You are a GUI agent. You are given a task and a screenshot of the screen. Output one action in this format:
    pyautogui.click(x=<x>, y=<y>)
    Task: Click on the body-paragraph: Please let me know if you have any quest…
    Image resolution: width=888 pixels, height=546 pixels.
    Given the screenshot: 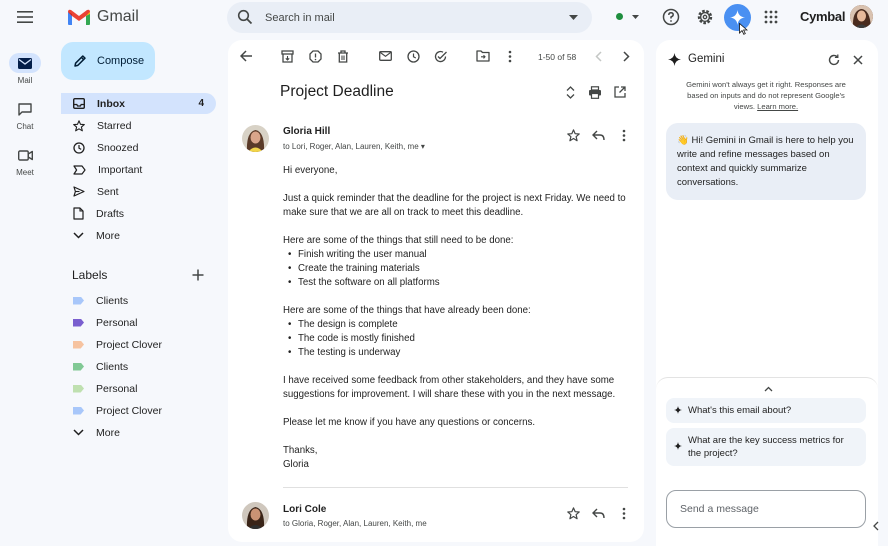 What is the action you would take?
    pyautogui.click(x=409, y=422)
    